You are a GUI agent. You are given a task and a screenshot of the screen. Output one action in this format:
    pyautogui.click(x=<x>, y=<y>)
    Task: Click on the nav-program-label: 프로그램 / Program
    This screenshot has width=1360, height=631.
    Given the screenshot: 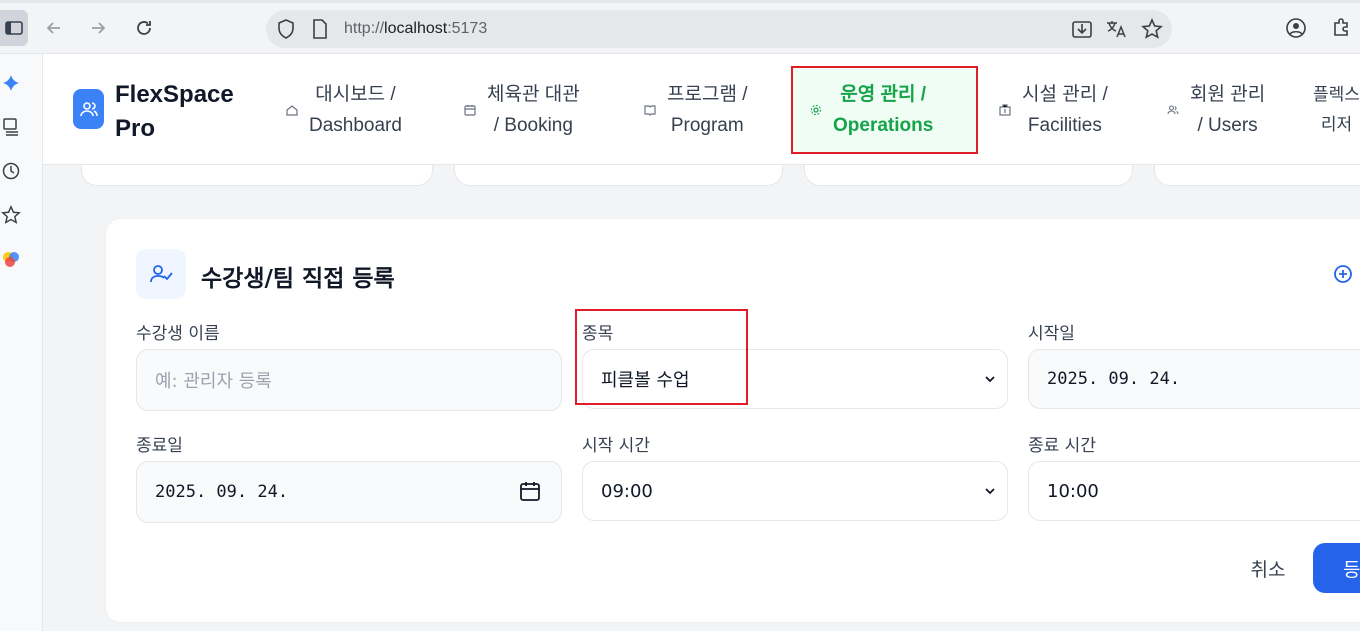 What is the action you would take?
    pyautogui.click(x=707, y=110)
    